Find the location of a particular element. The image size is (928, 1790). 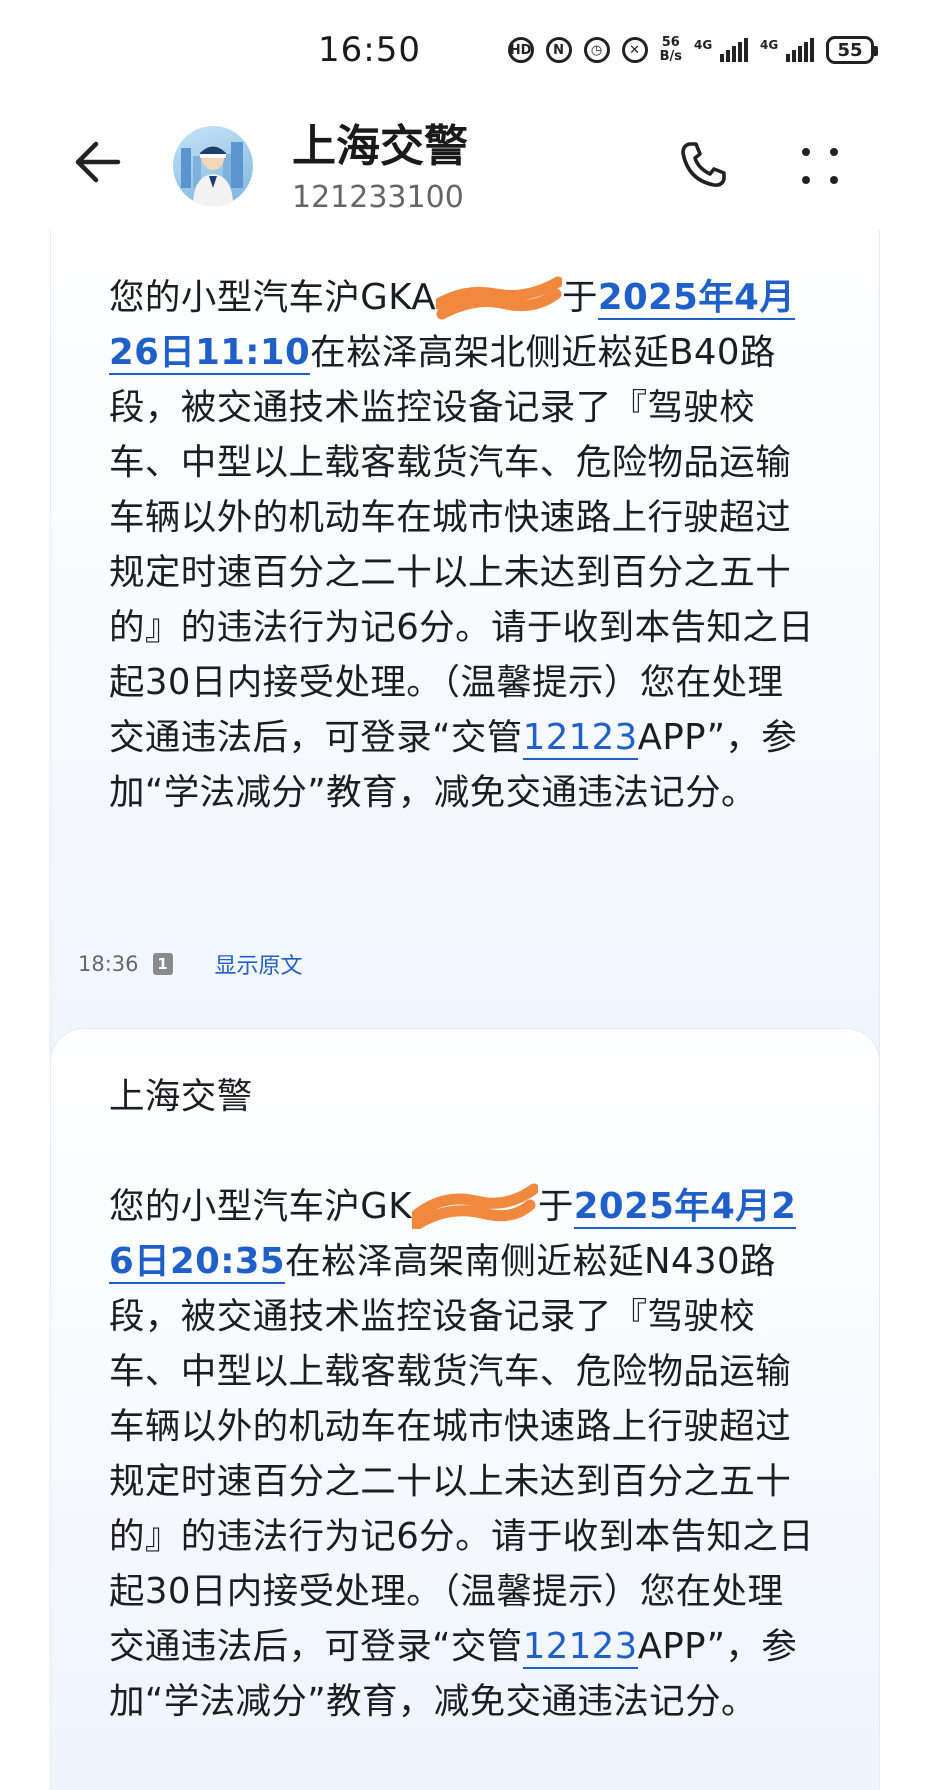

message-text: 您的小型汽车沪GK is located at coordinates (260, 1206).